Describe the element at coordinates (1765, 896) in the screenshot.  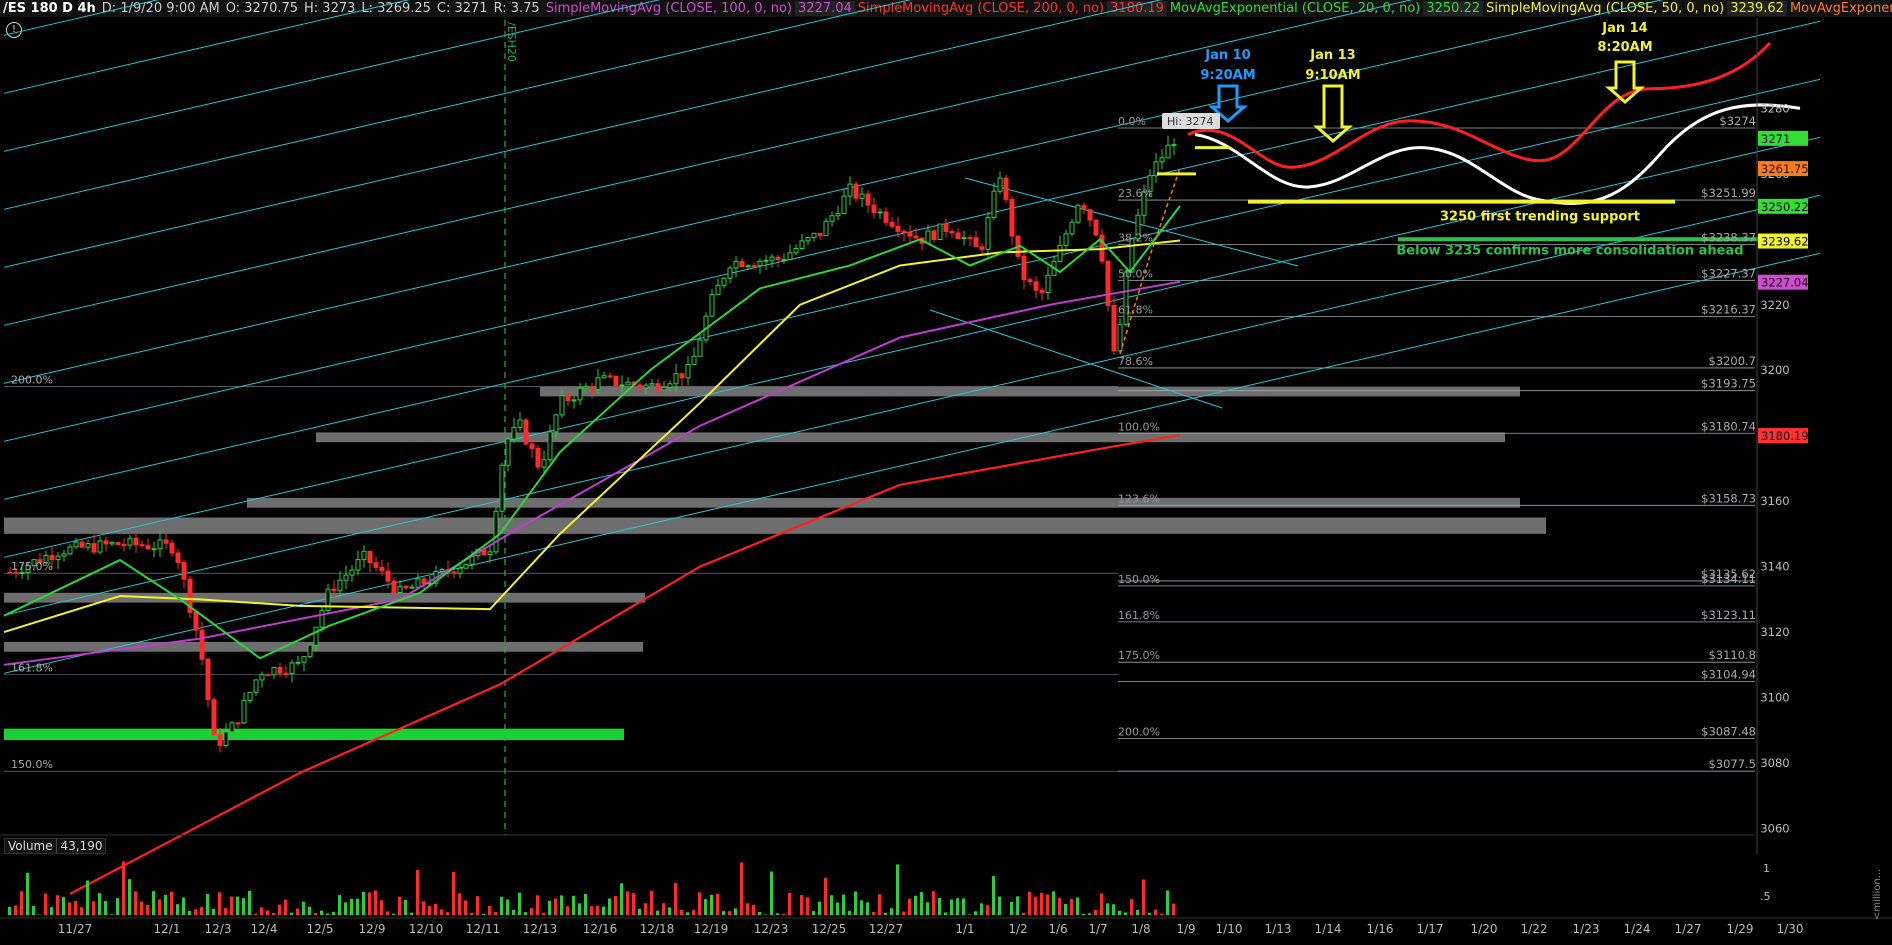
I see `volume-tick: .5` at that location.